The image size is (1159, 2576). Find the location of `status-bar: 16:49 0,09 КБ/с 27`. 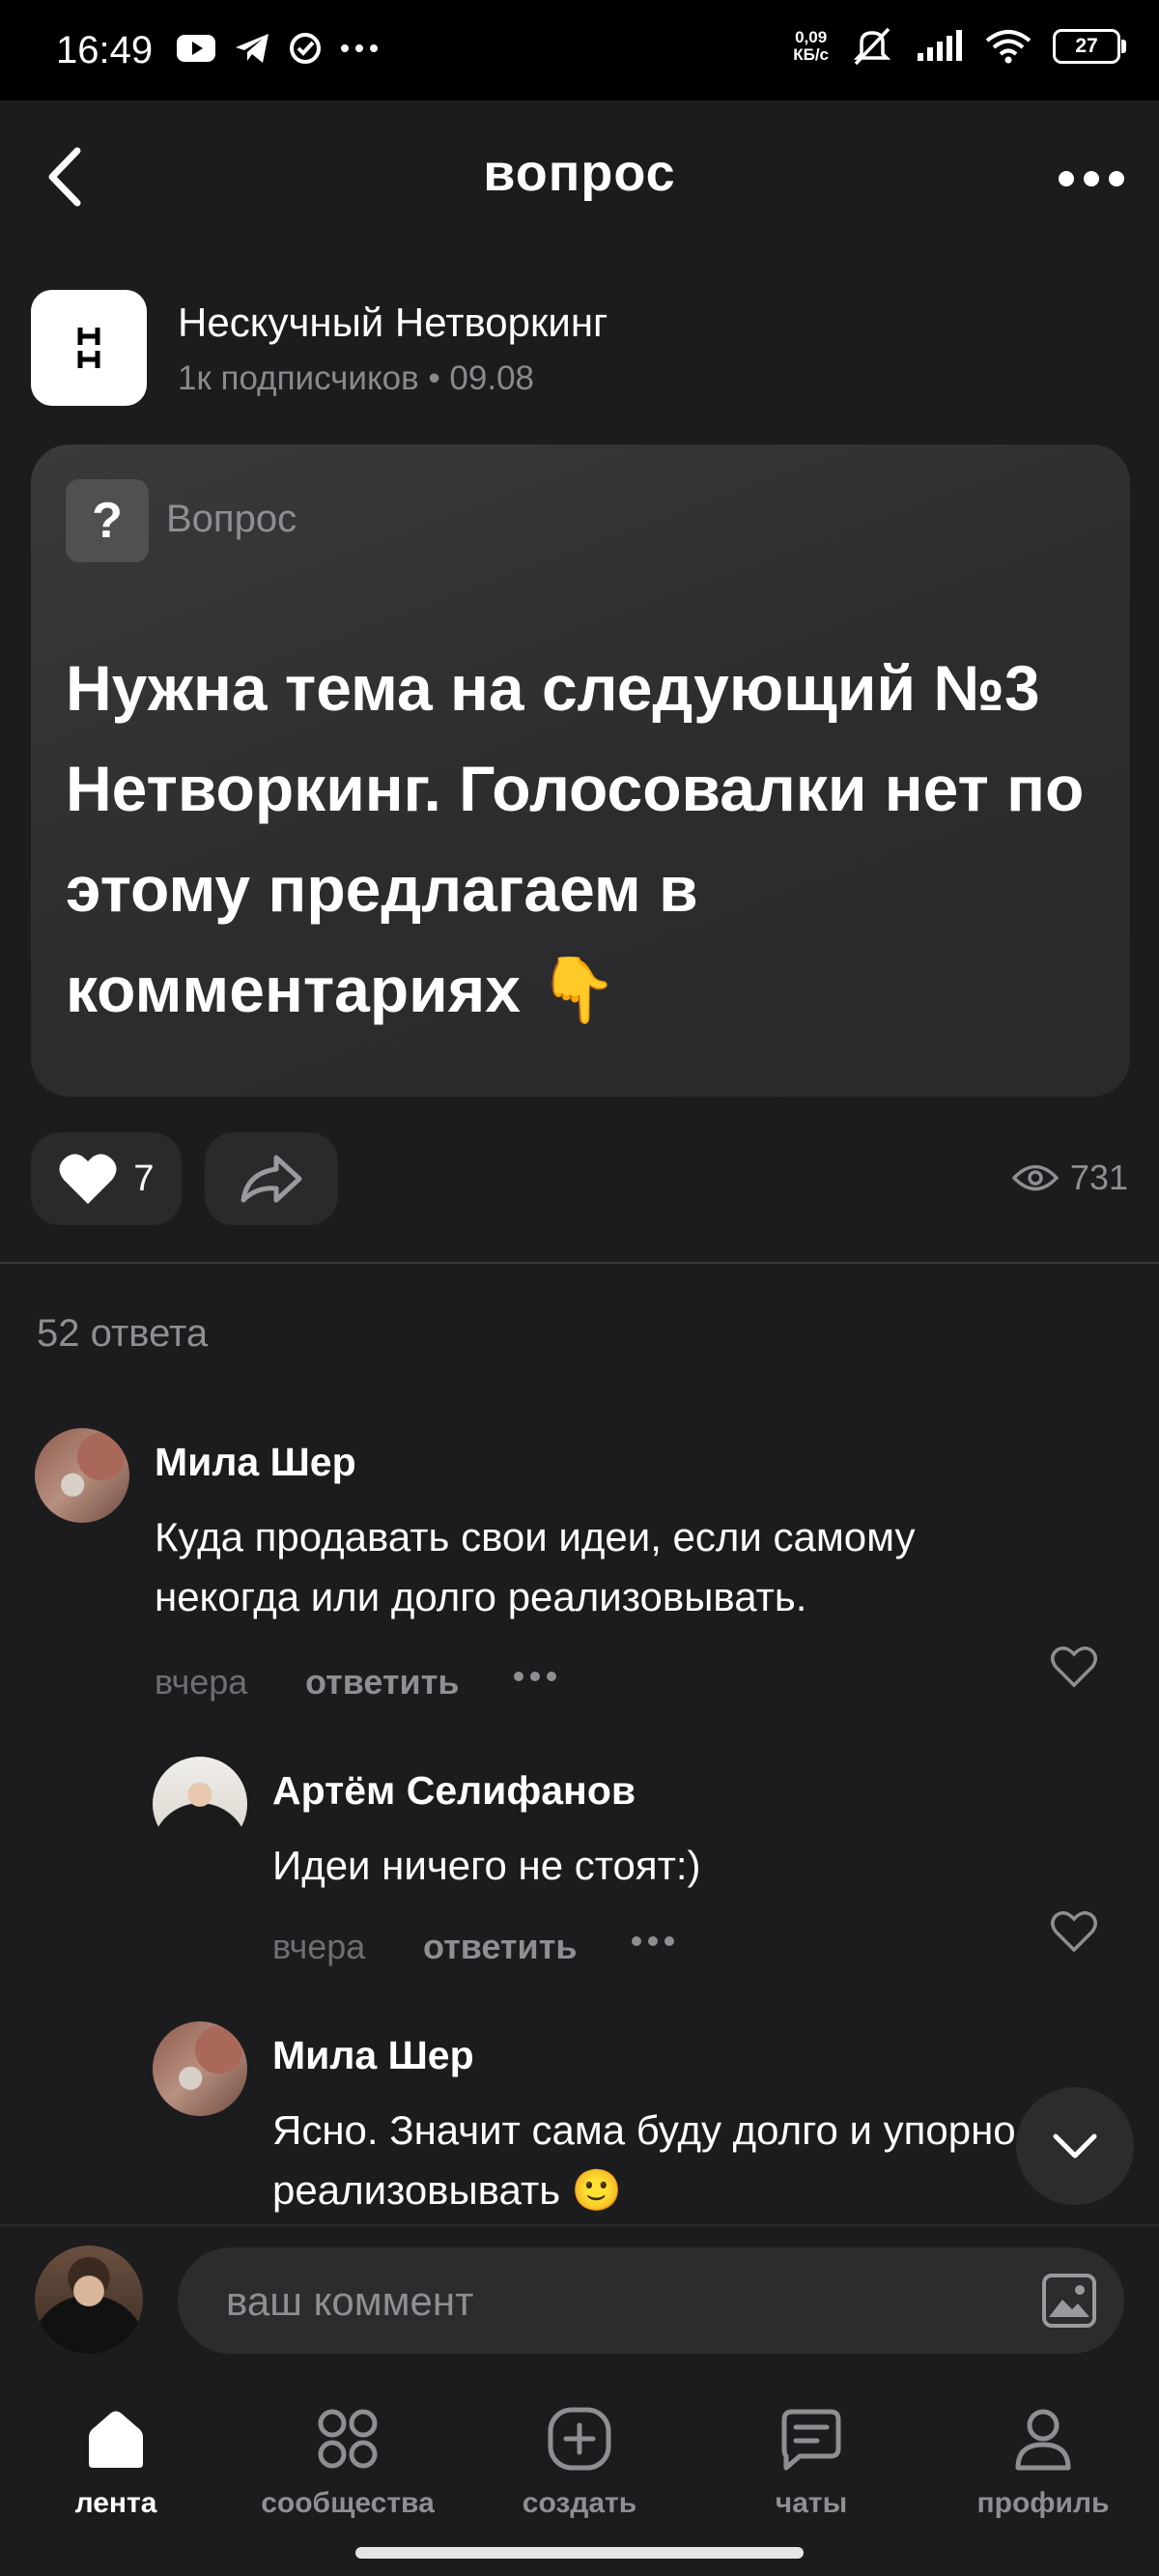

status-bar: 16:49 0,09 КБ/с 27 is located at coordinates (579, 50).